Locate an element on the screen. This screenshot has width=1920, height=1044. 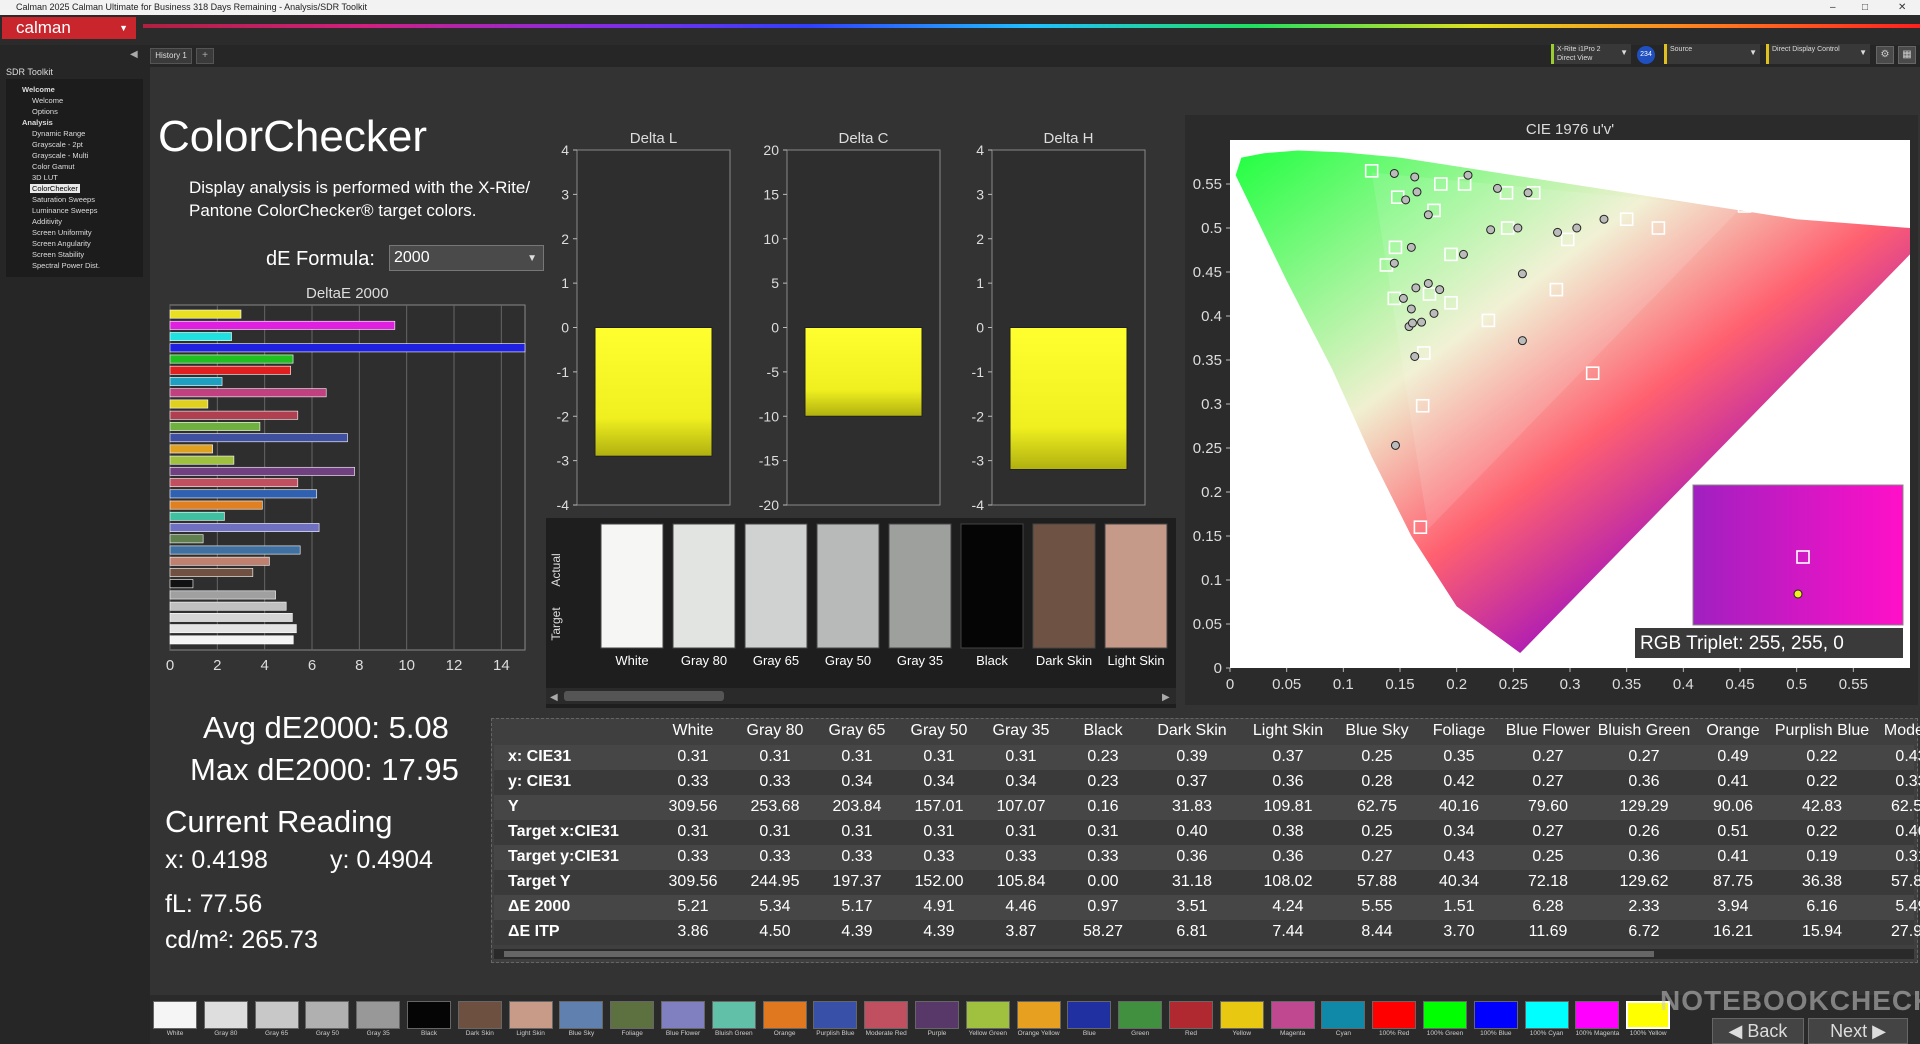
table-cell: 109.81 is located at coordinates (1288, 806).